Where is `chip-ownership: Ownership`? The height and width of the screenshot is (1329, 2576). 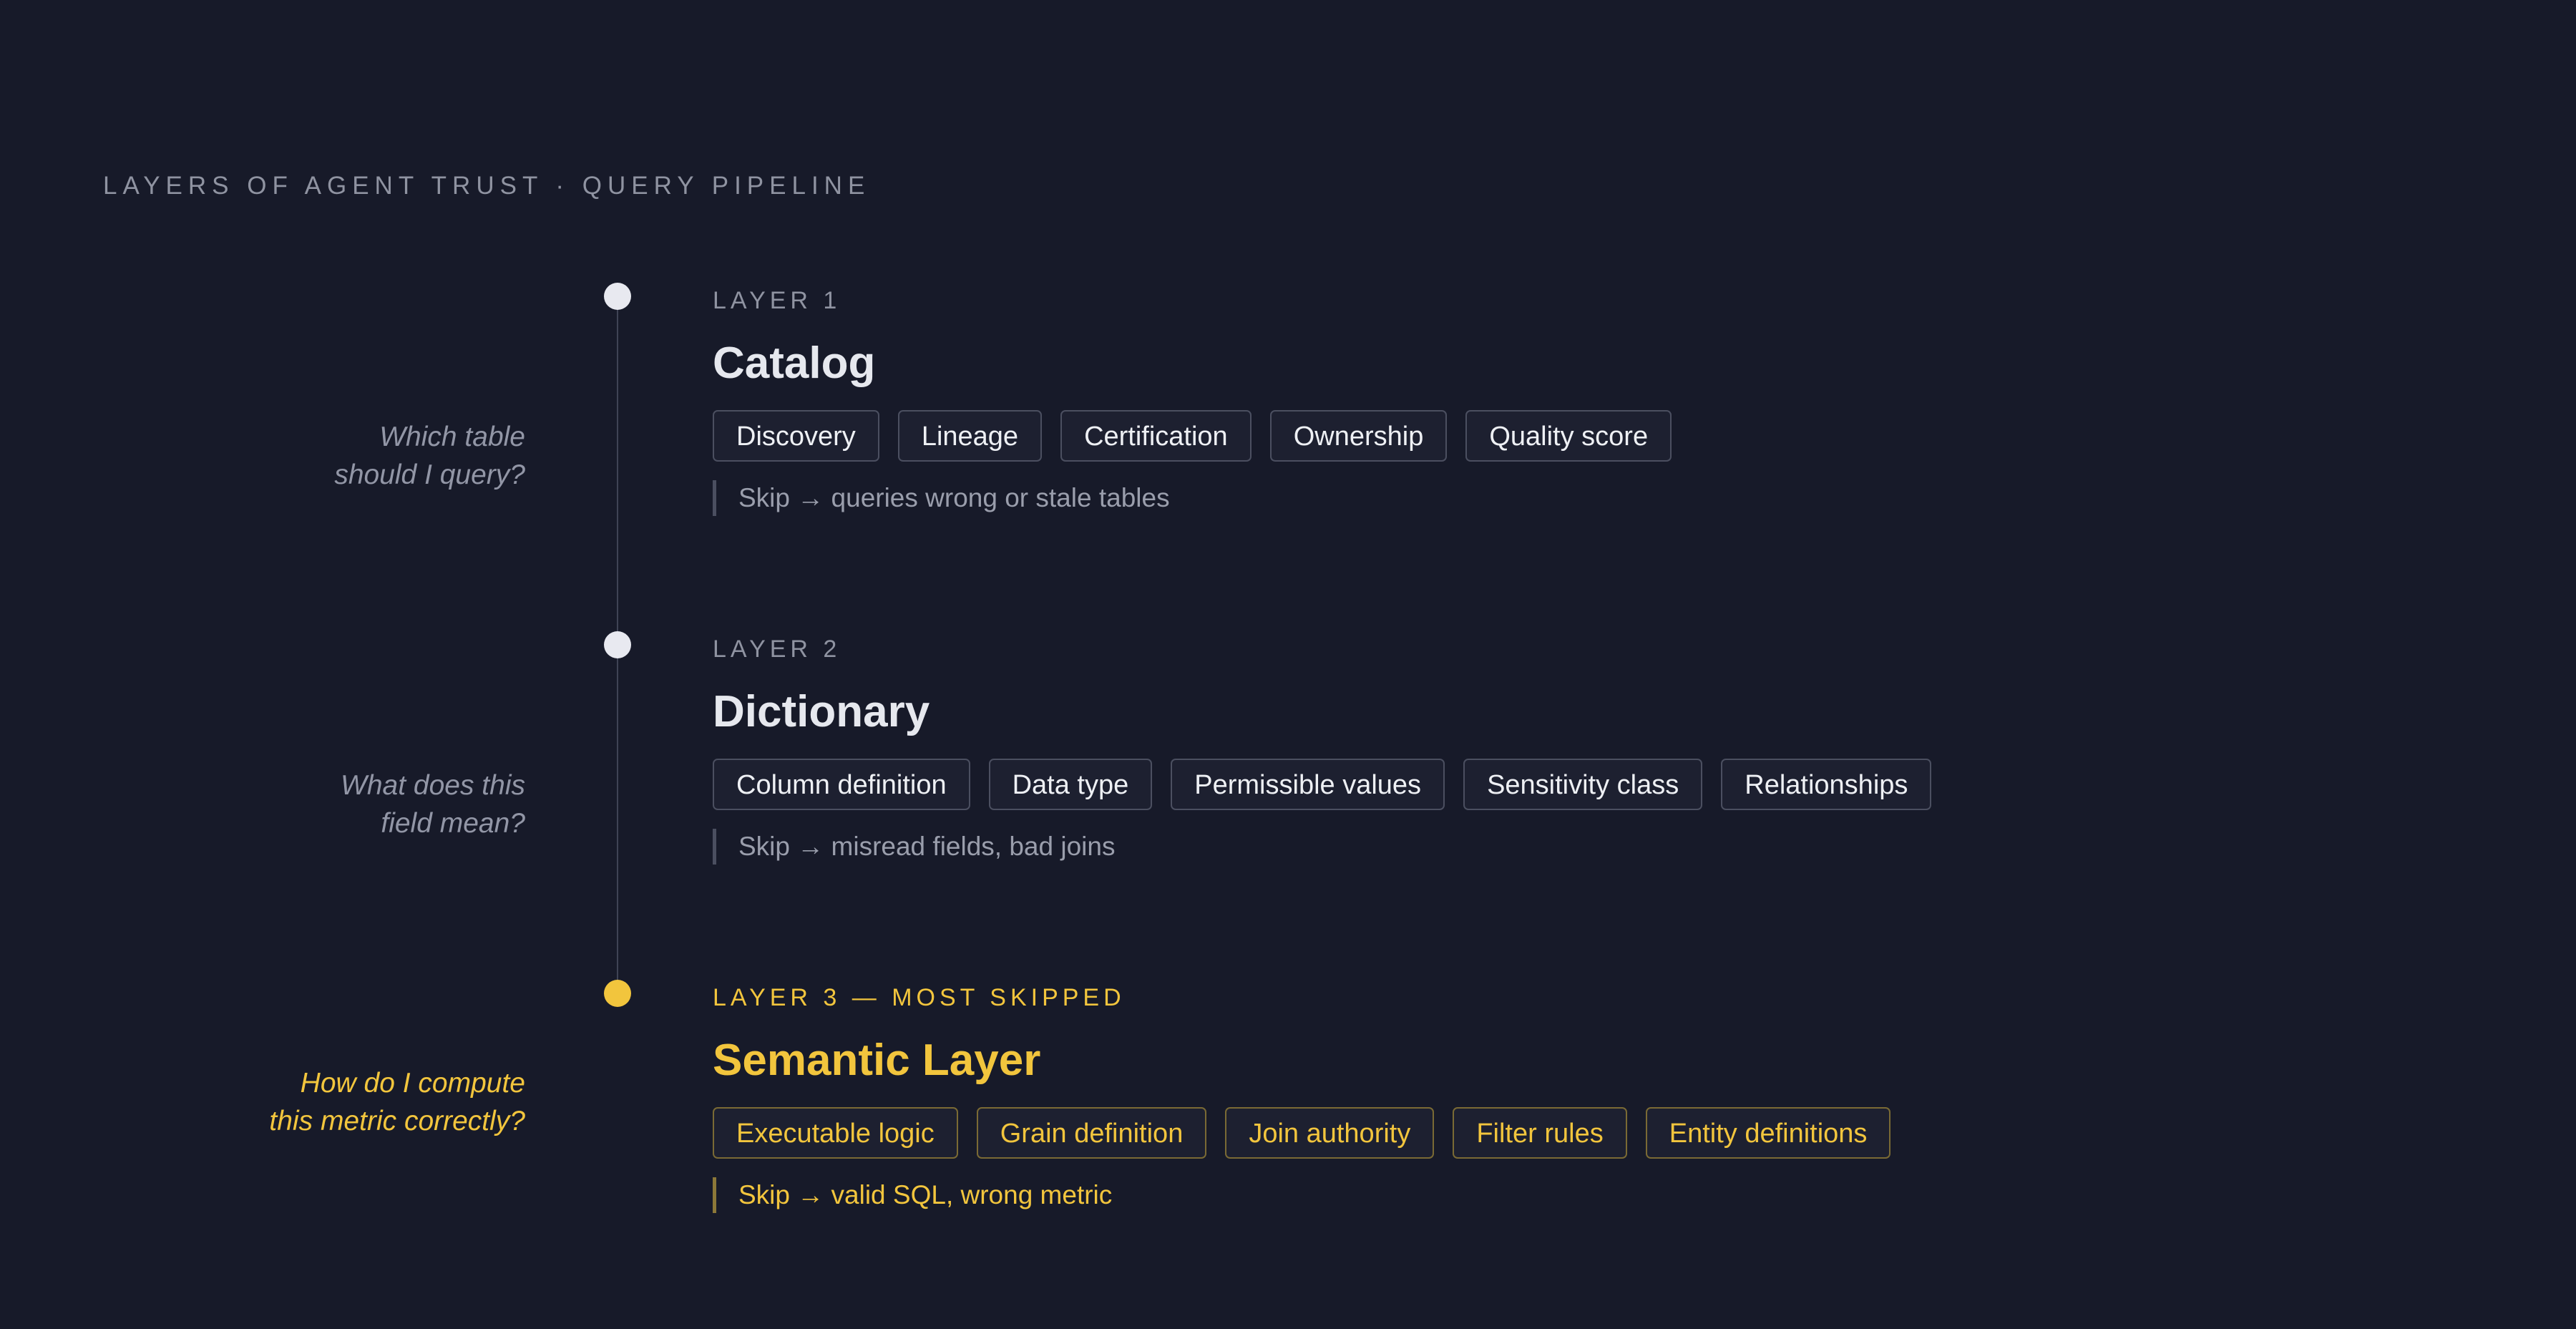 chip-ownership: Ownership is located at coordinates (1358, 436).